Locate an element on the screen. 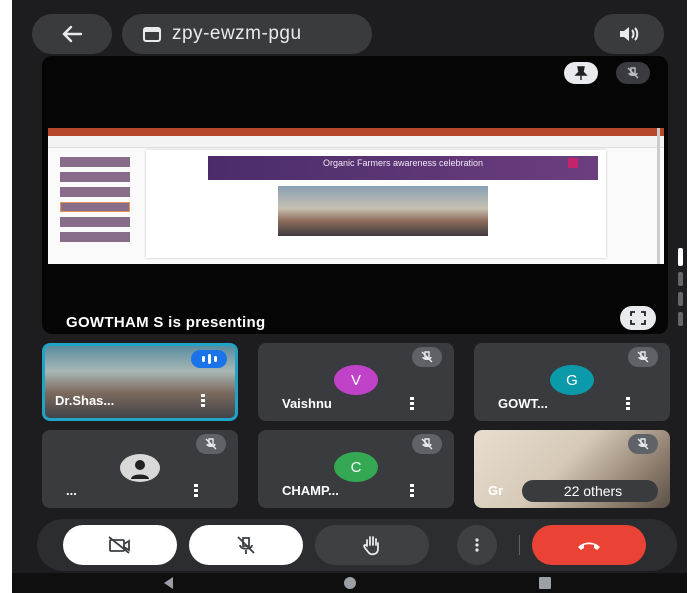  call-controls is located at coordinates (357, 545).